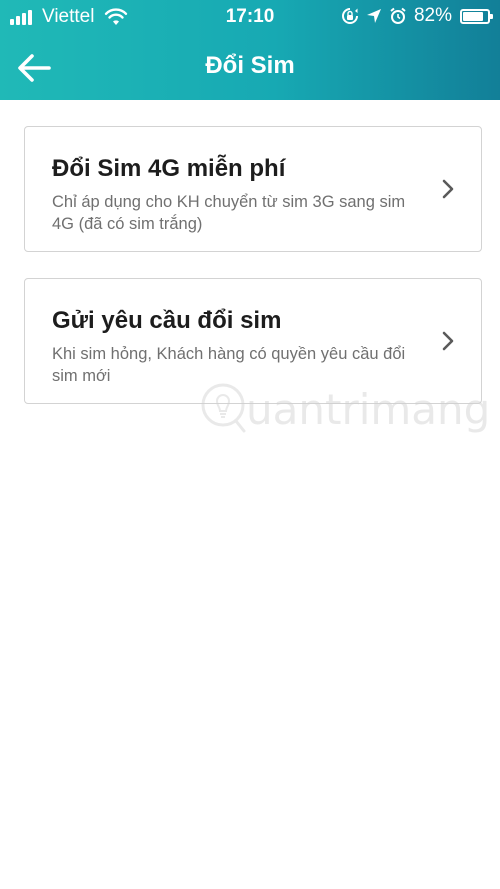 Image resolution: width=500 pixels, height=889 pixels. What do you see at coordinates (167, 320) in the screenshot?
I see `option-title: Gửi yêu cầu đổi sim` at bounding box center [167, 320].